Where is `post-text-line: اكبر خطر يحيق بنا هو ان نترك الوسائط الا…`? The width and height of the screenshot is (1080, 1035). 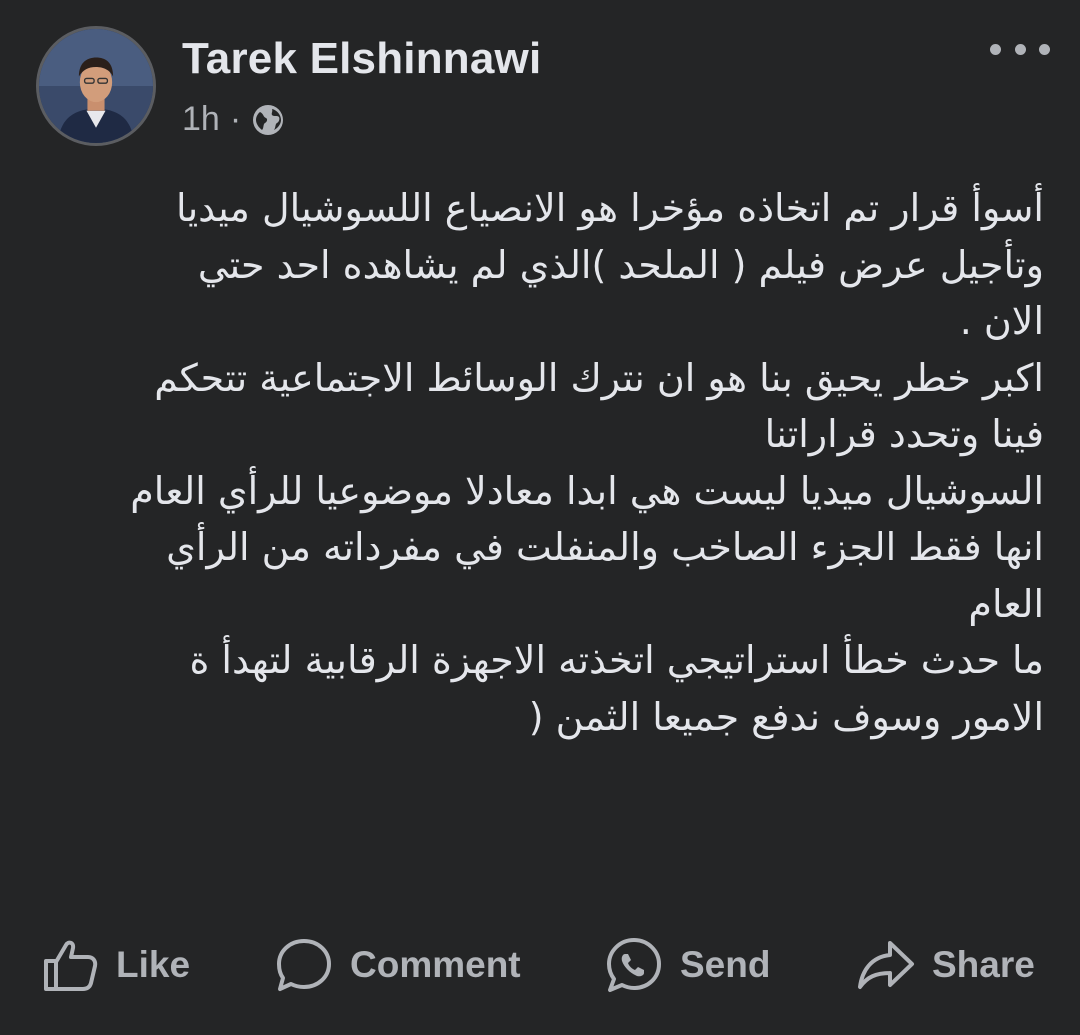 post-text-line: اكبر خطر يحيق بنا هو ان نترك الوسائط الا… is located at coordinates (599, 377).